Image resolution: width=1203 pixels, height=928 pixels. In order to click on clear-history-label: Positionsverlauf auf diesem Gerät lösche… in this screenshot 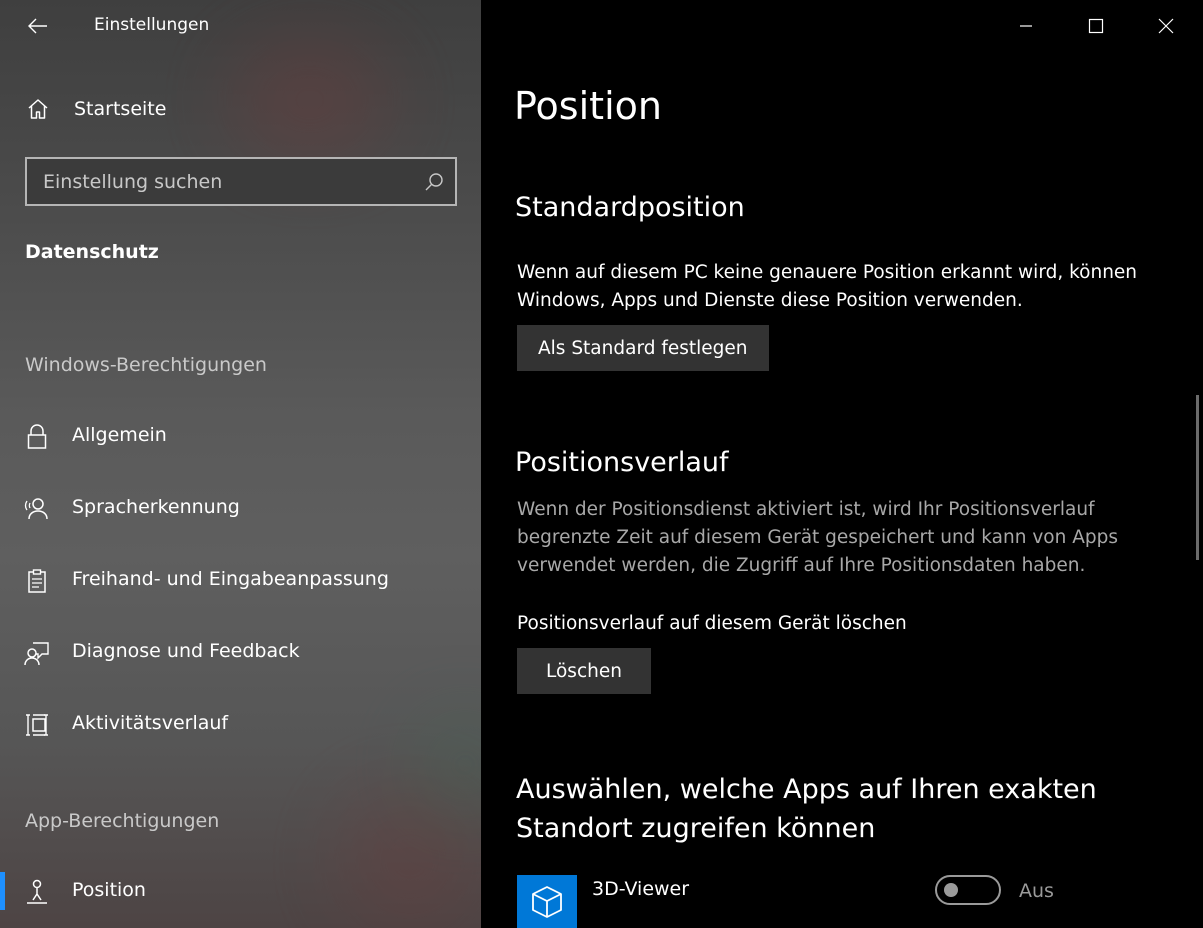, I will do `click(712, 623)`.